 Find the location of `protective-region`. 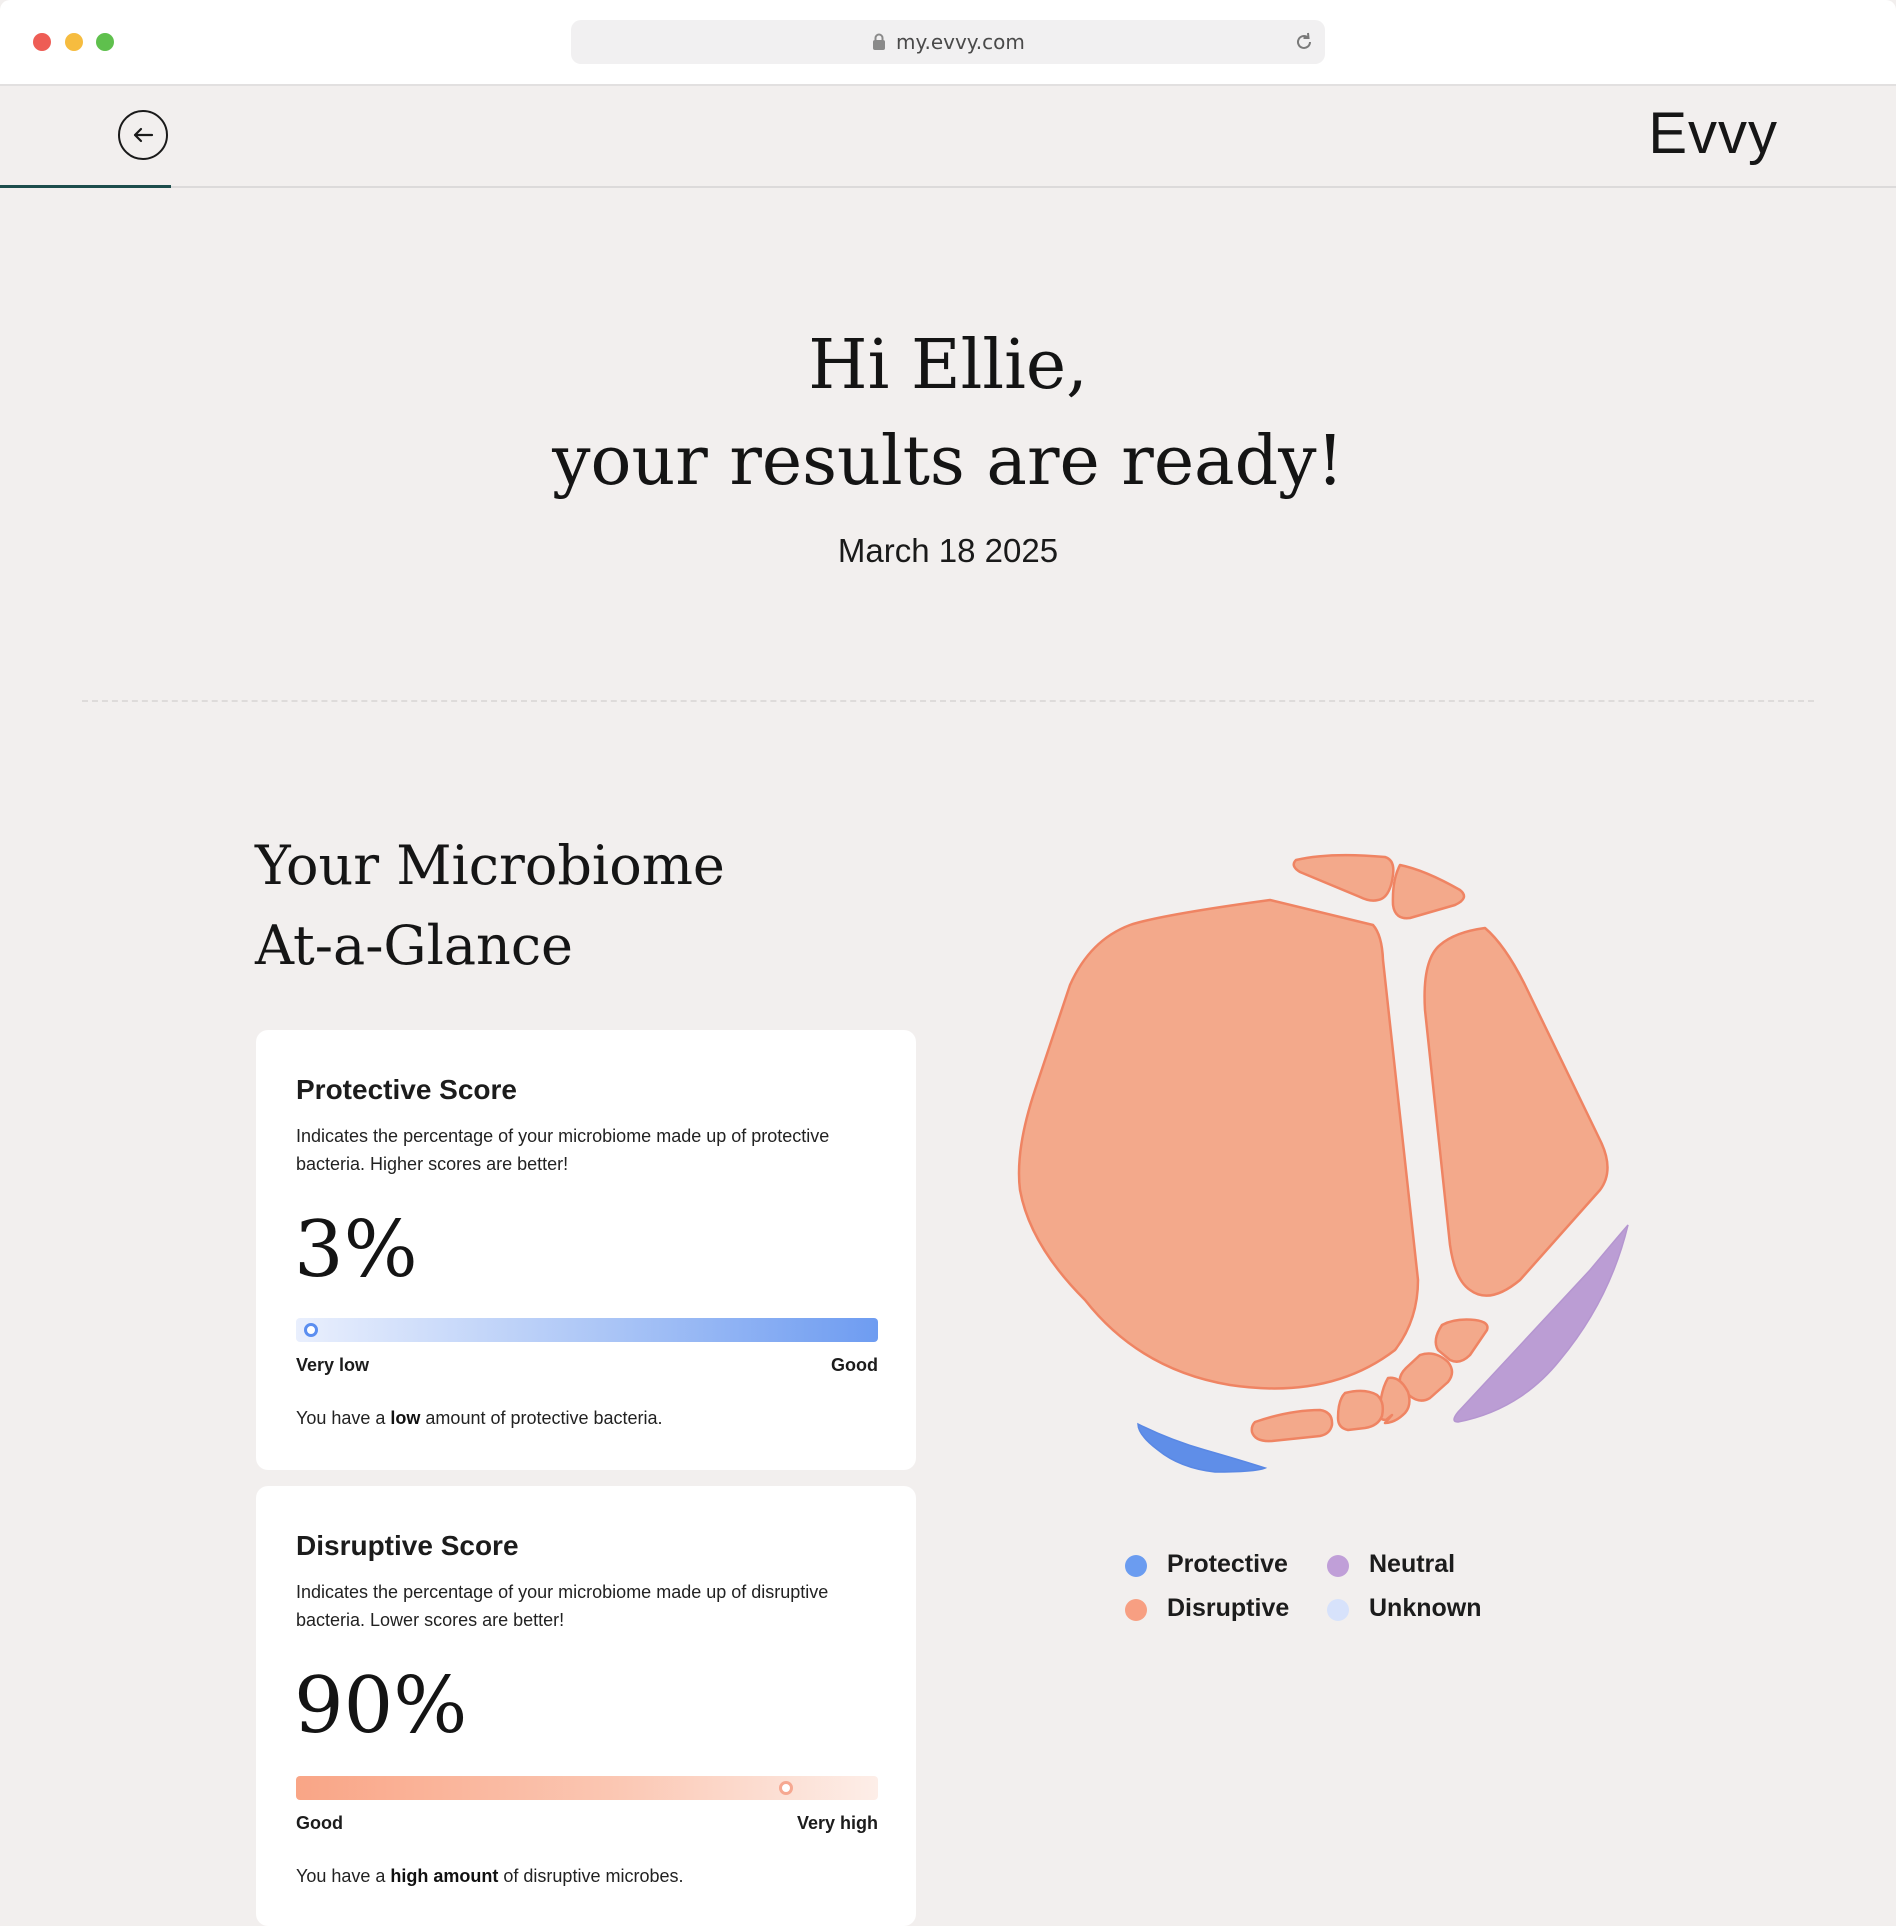

protective-region is located at coordinates (1202, 1447).